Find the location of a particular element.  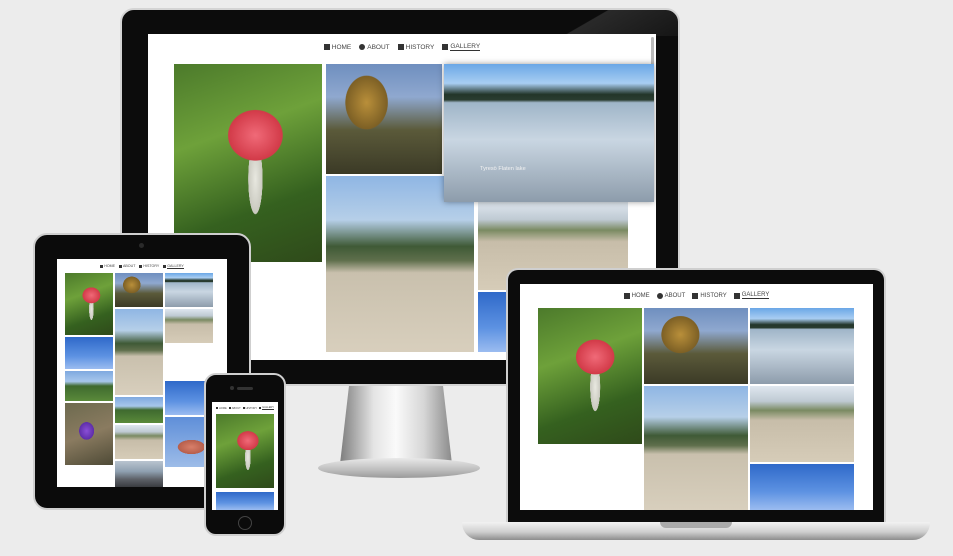

gallery-photo-lake-hover: Tyresö Flaten lake is located at coordinates (549, 133).